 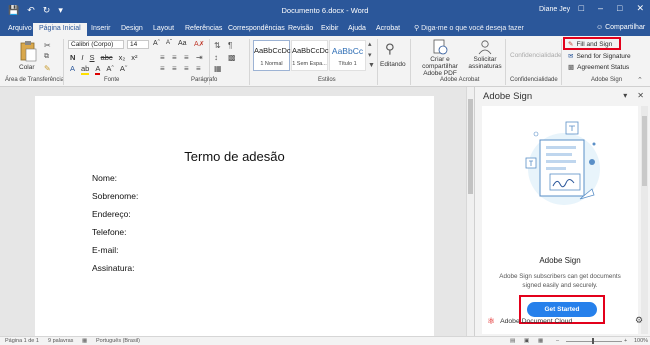 What do you see at coordinates (72, 57) in the screenshot?
I see `bold-icon: N` at bounding box center [72, 57].